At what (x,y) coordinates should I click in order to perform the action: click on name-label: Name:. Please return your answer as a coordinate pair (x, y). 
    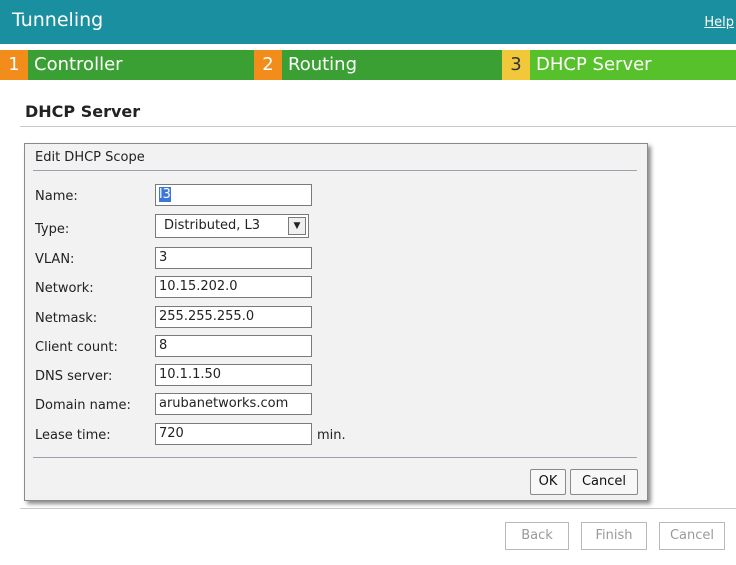
    Looking at the image, I should click on (56, 196).